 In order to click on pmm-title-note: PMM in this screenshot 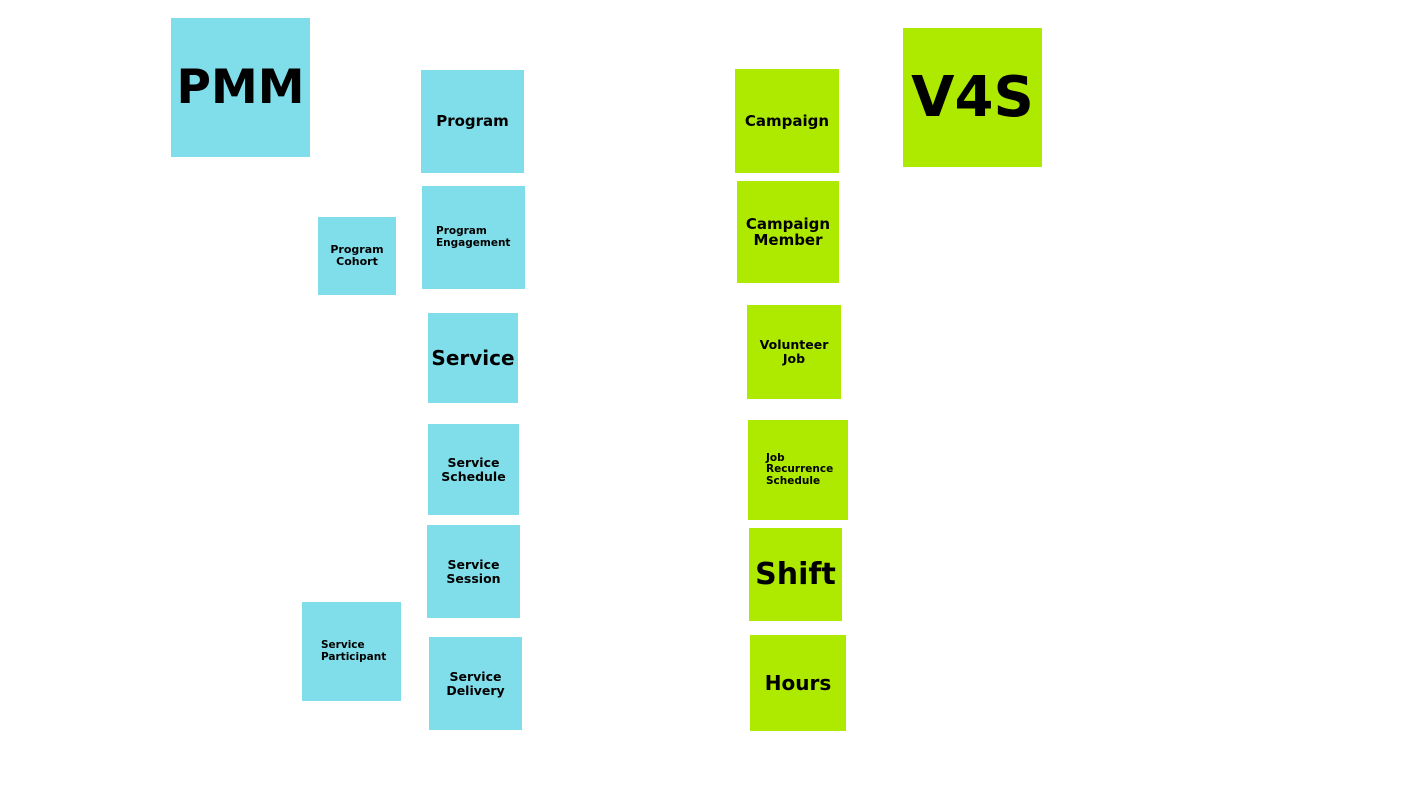, I will do `click(240, 87)`.